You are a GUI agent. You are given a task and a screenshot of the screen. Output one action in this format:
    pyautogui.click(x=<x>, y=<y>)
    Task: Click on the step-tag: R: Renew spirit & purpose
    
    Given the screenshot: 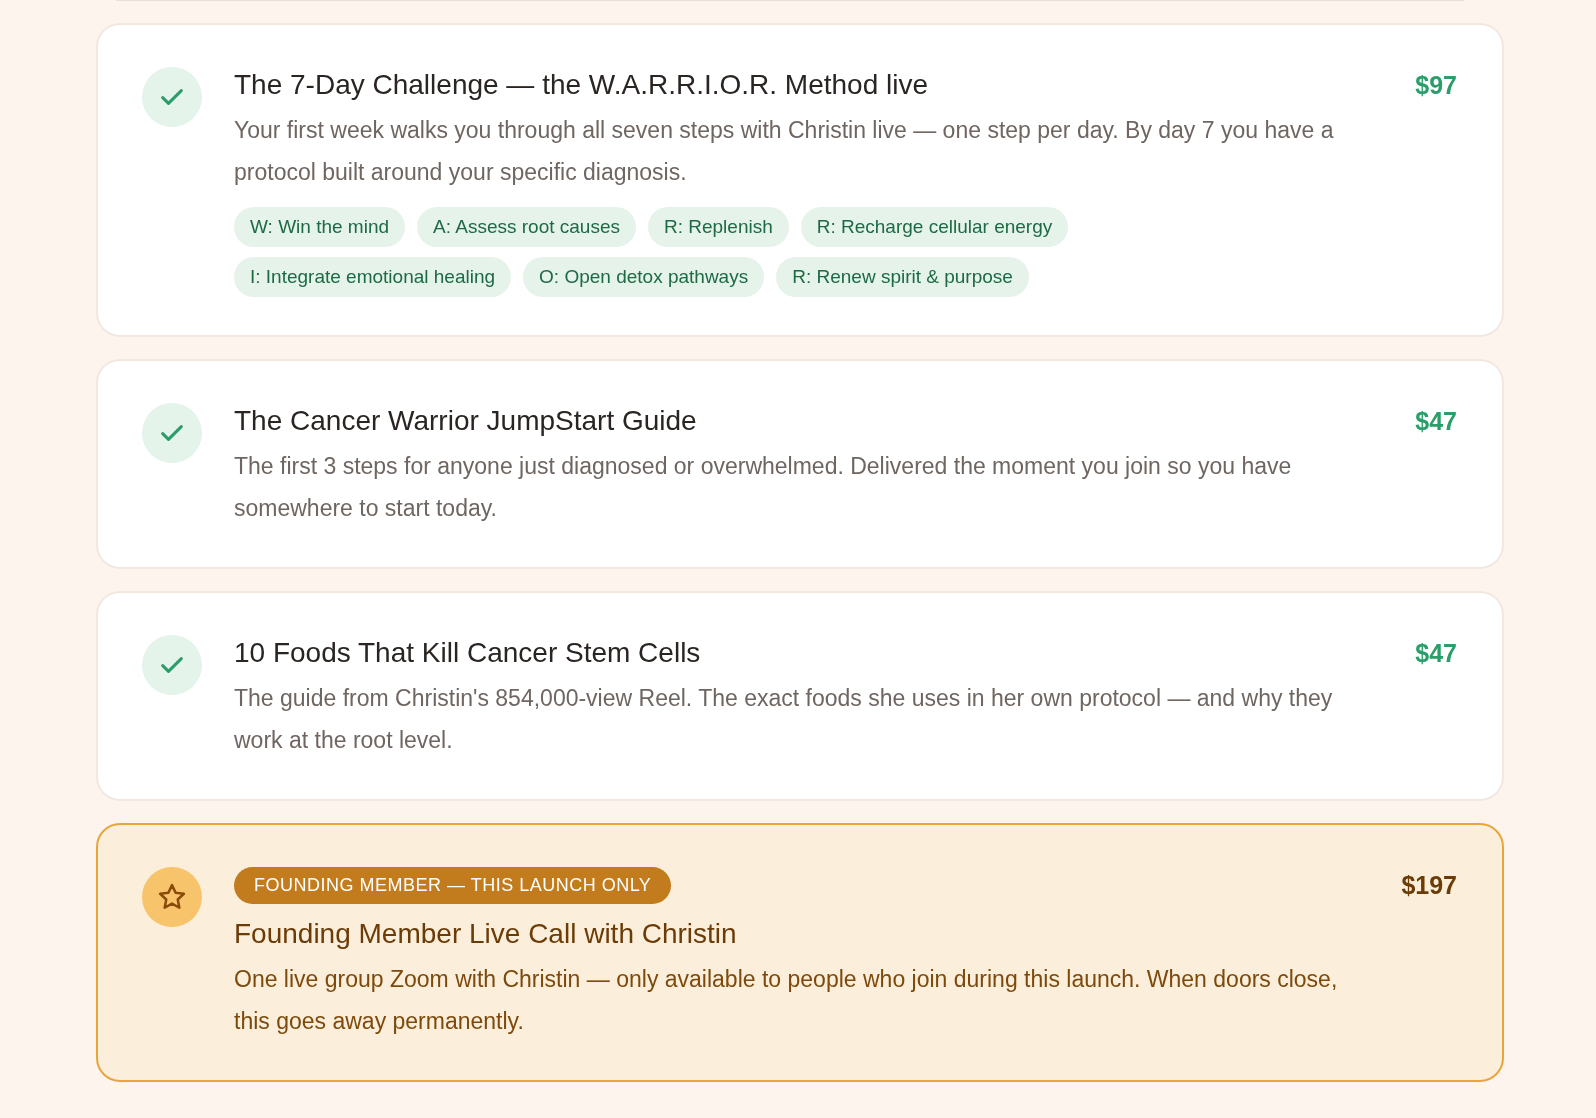 What is the action you would take?
    pyautogui.click(x=902, y=277)
    